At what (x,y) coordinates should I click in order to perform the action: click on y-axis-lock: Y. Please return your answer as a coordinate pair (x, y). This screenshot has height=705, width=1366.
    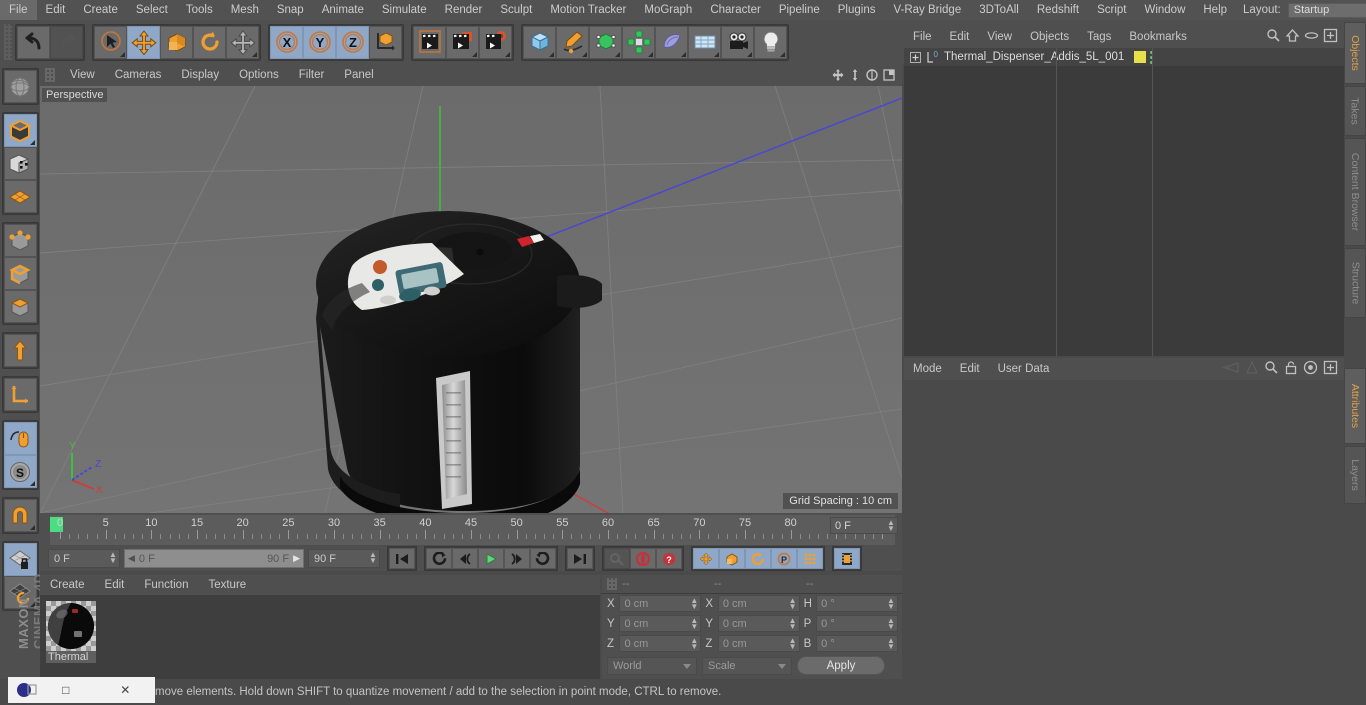
    Looking at the image, I should click on (319, 42).